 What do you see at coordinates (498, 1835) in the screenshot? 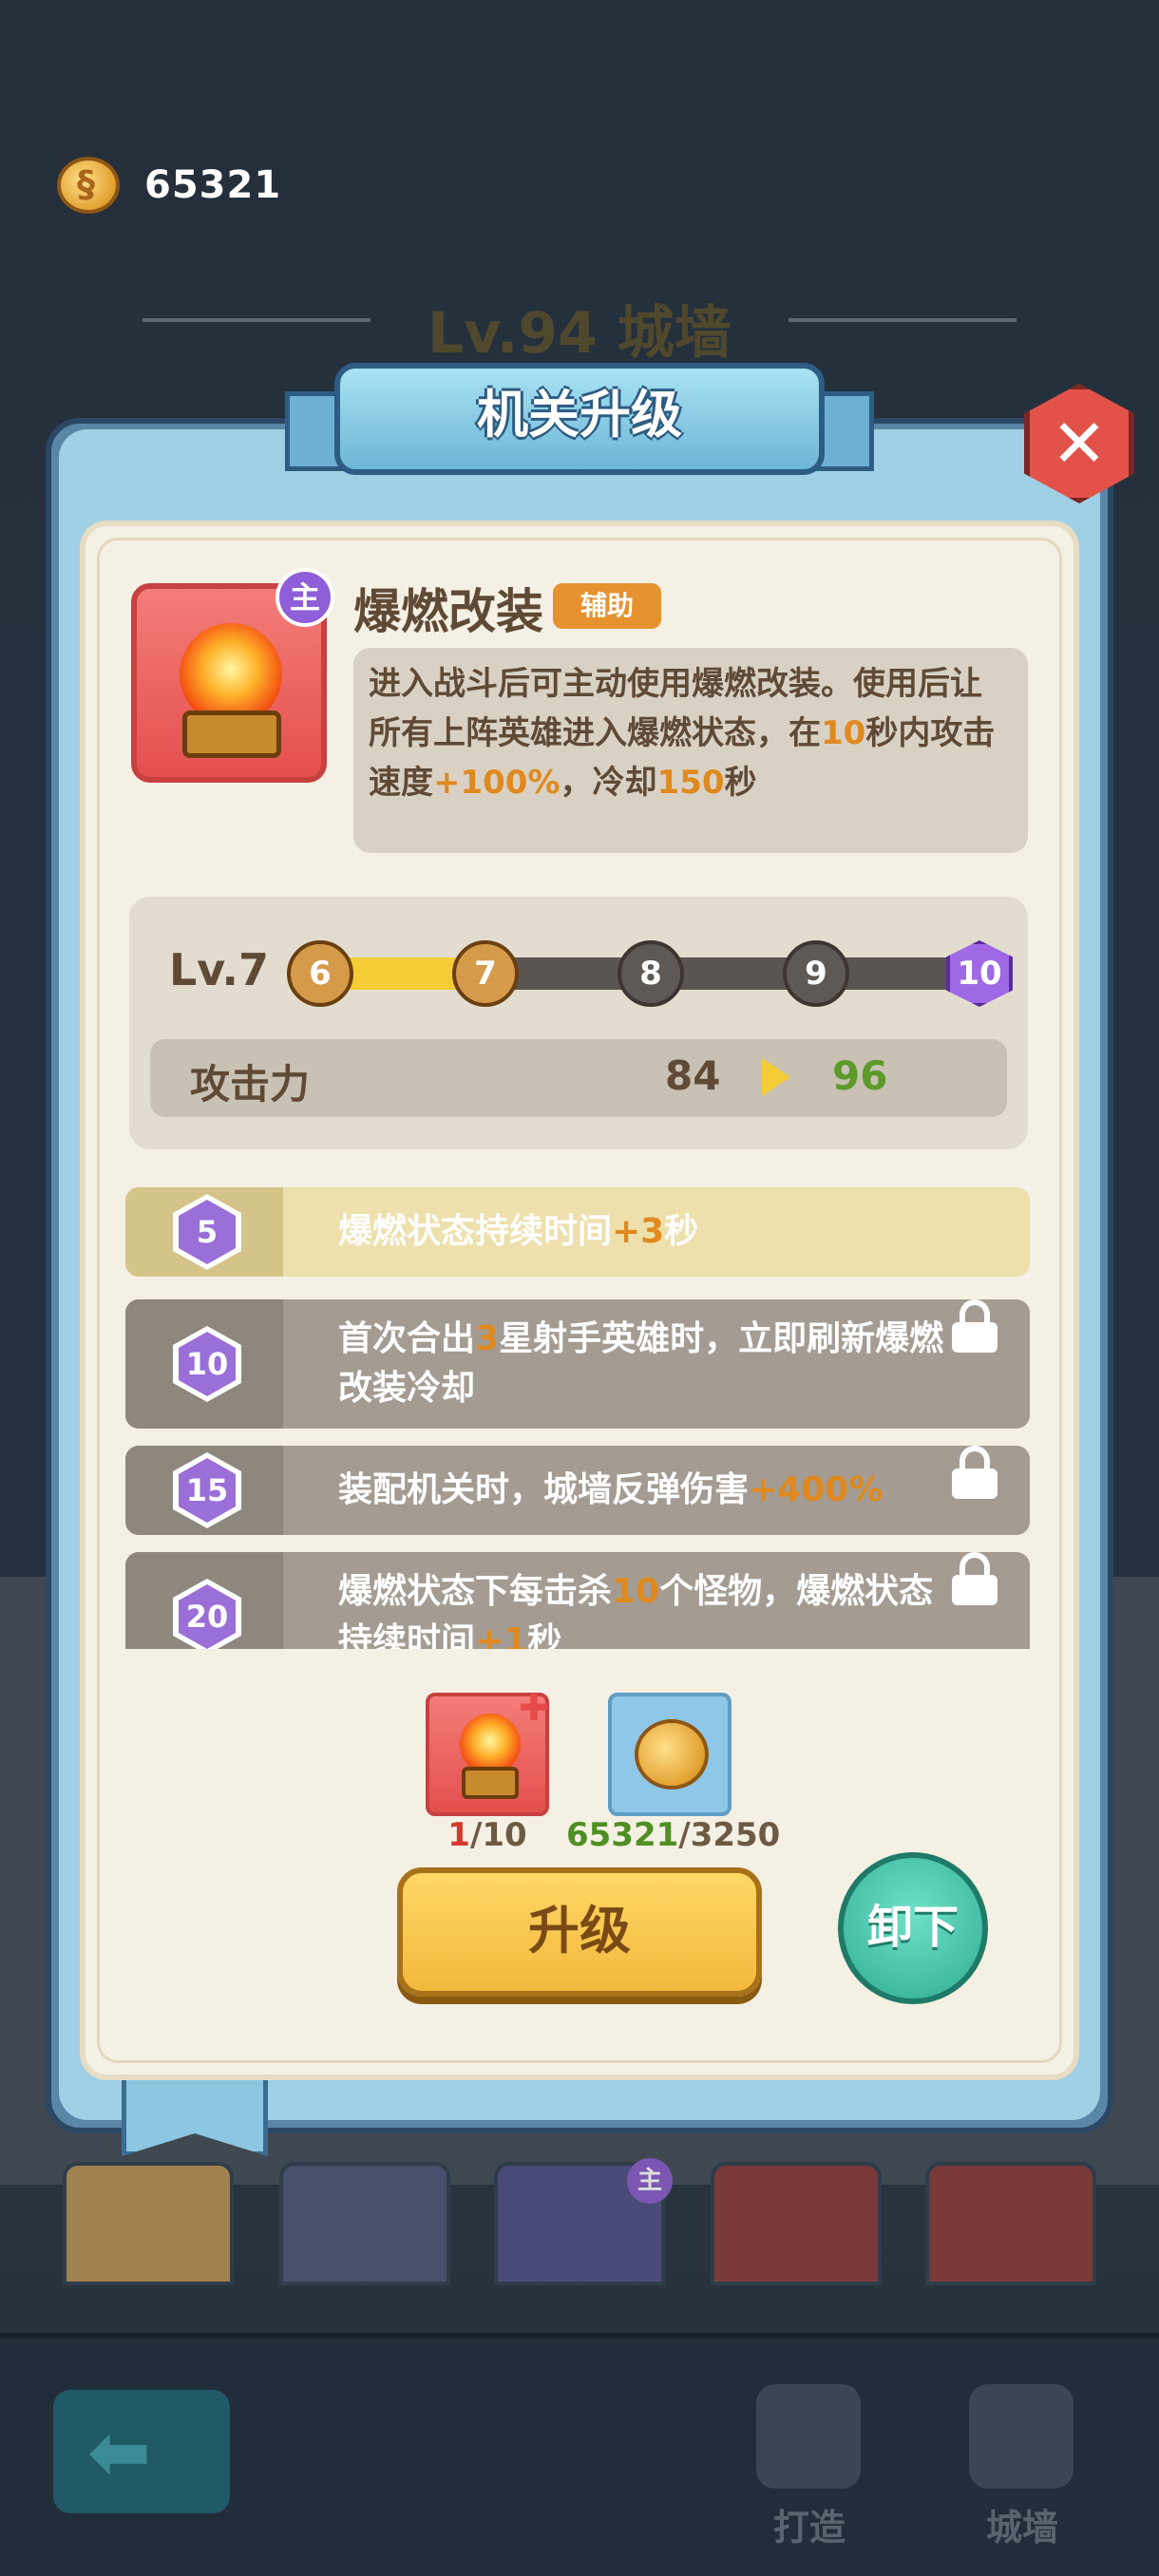
I see `shard-need: /10` at bounding box center [498, 1835].